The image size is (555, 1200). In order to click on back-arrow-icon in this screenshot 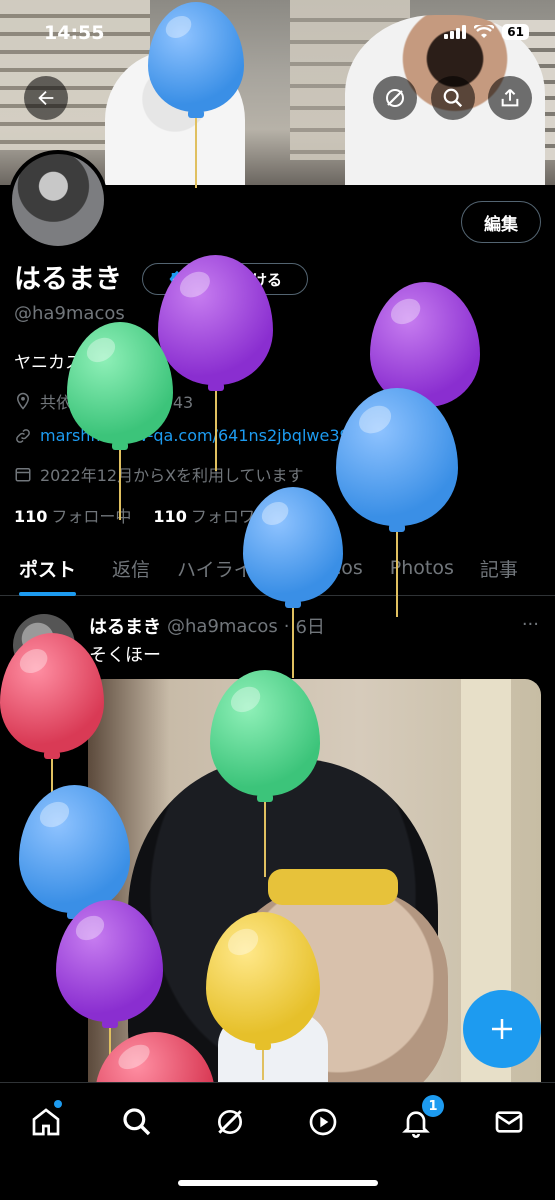, I will do `click(46, 98)`.